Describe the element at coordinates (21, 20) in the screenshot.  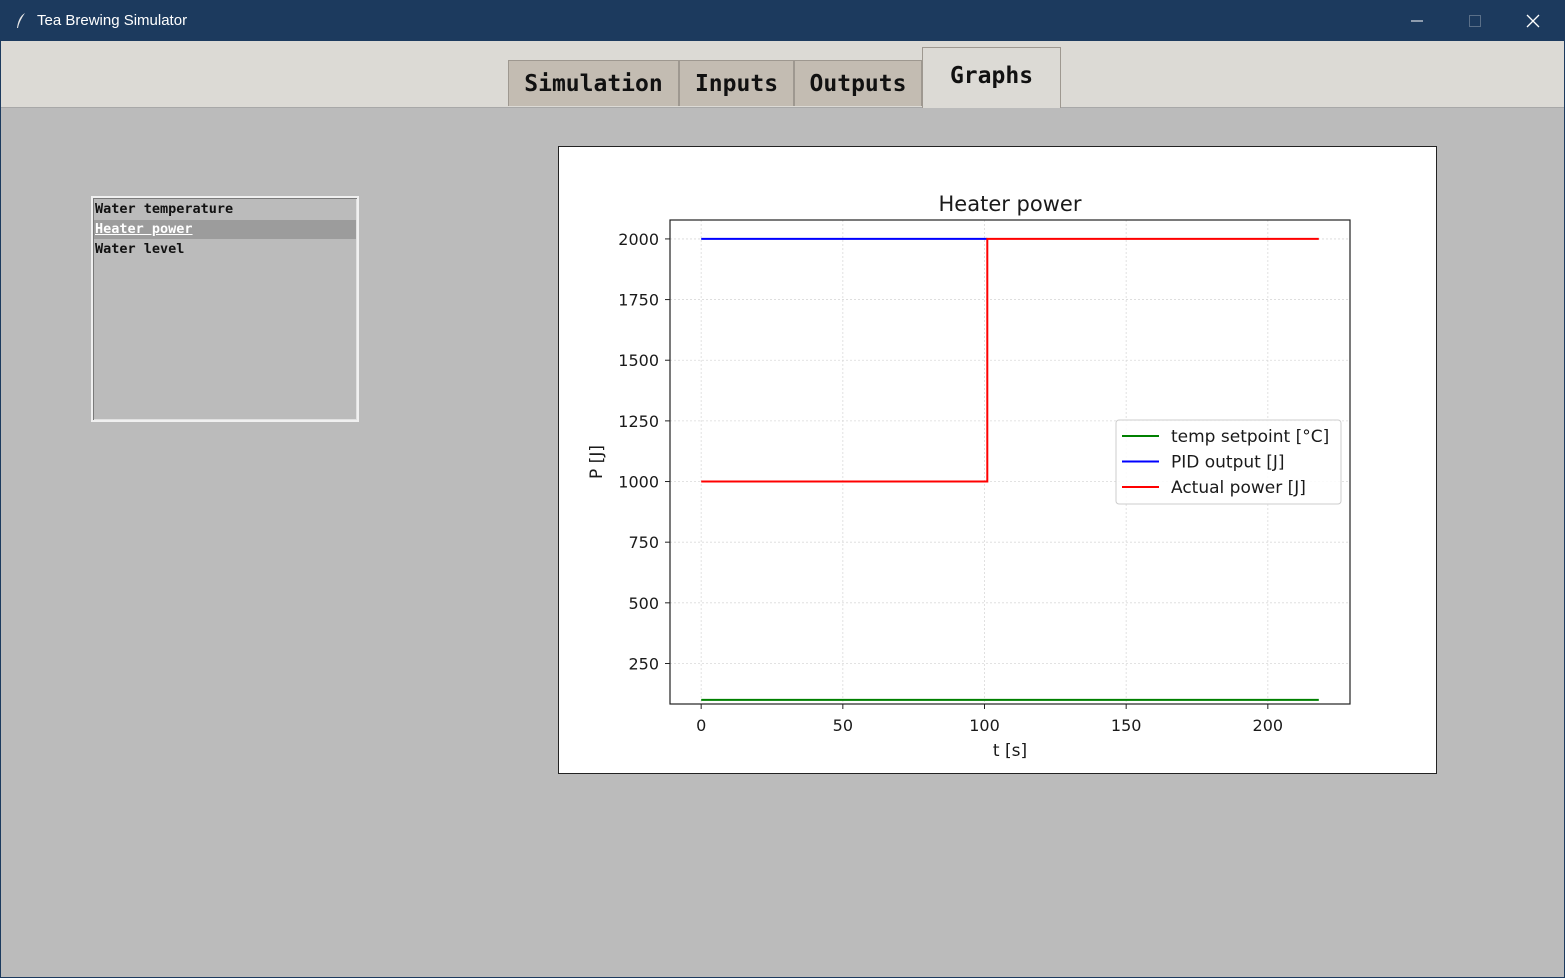
I see `feather-icon` at that location.